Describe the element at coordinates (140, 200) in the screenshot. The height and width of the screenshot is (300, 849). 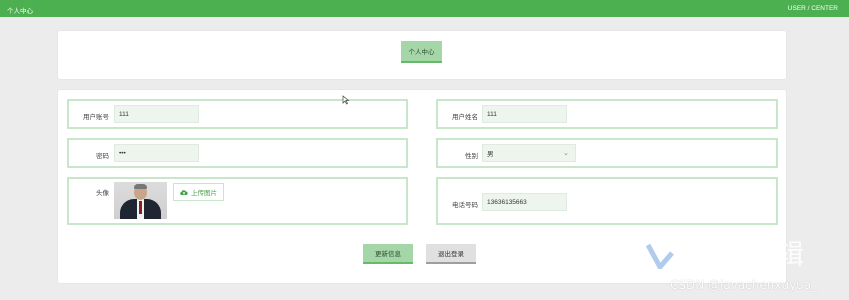
I see `avatar-image` at that location.